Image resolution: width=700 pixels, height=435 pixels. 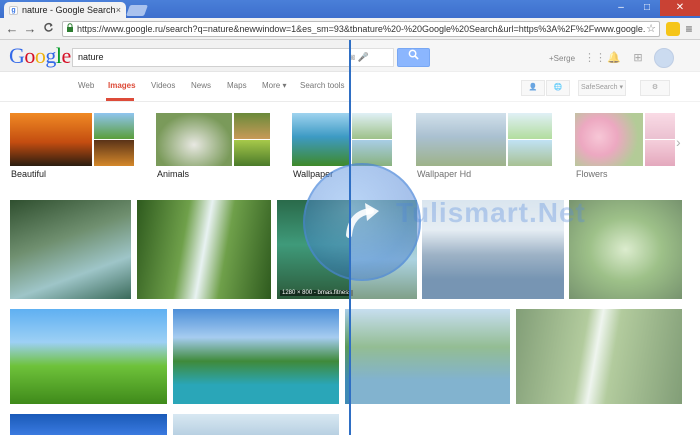 What do you see at coordinates (120, 99) in the screenshot?
I see `active-tab-indicator` at bounding box center [120, 99].